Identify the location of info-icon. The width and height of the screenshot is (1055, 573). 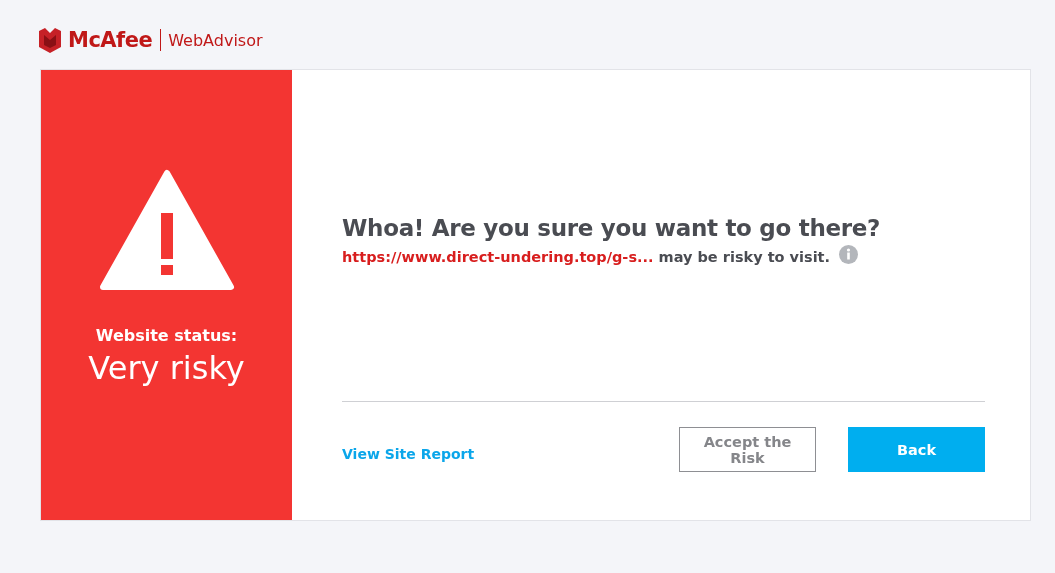
(849, 254).